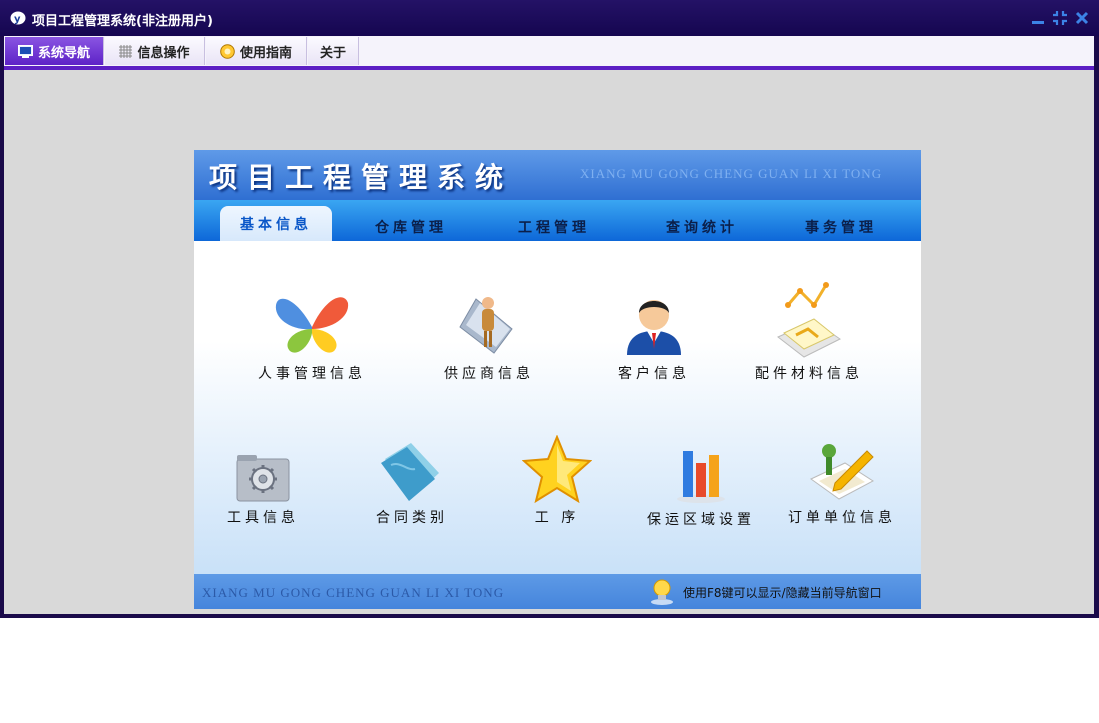 The width and height of the screenshot is (1099, 723). I want to click on tab-engineering: 工程管理, so click(554, 227).